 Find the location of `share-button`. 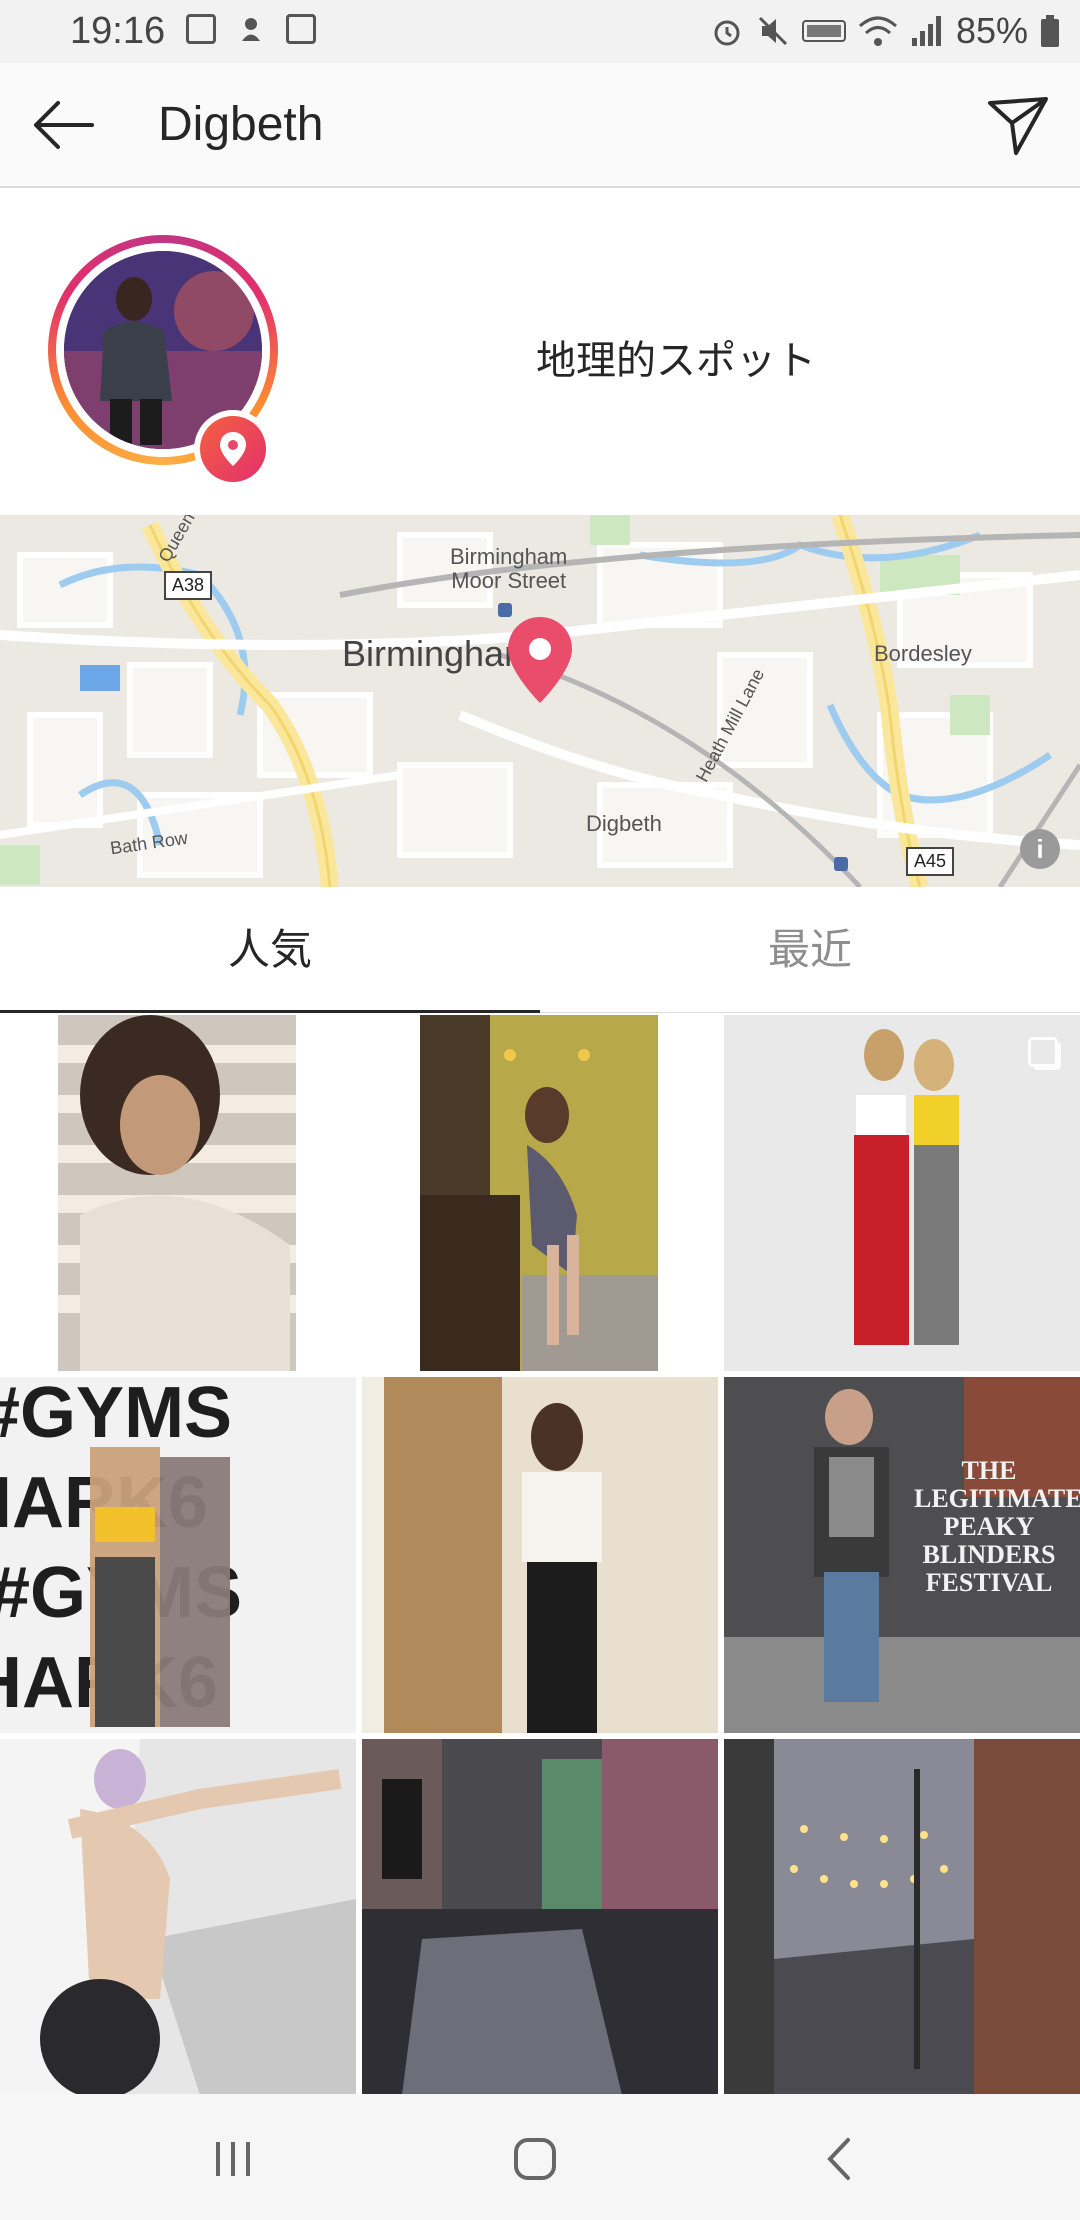

share-button is located at coordinates (1018, 125).